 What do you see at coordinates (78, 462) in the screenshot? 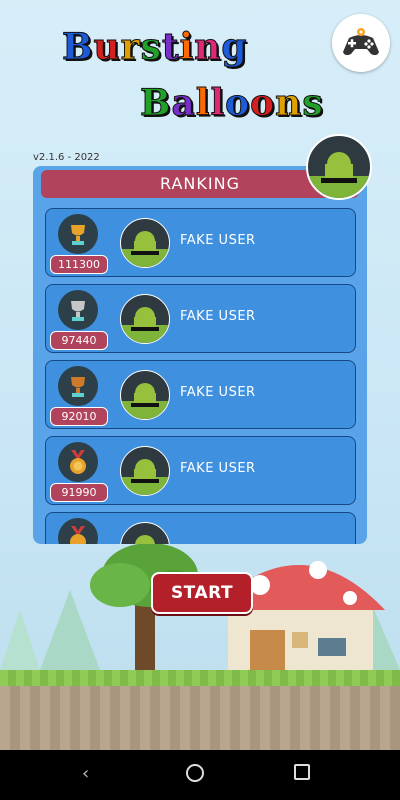
I see `gold-medal-icon` at bounding box center [78, 462].